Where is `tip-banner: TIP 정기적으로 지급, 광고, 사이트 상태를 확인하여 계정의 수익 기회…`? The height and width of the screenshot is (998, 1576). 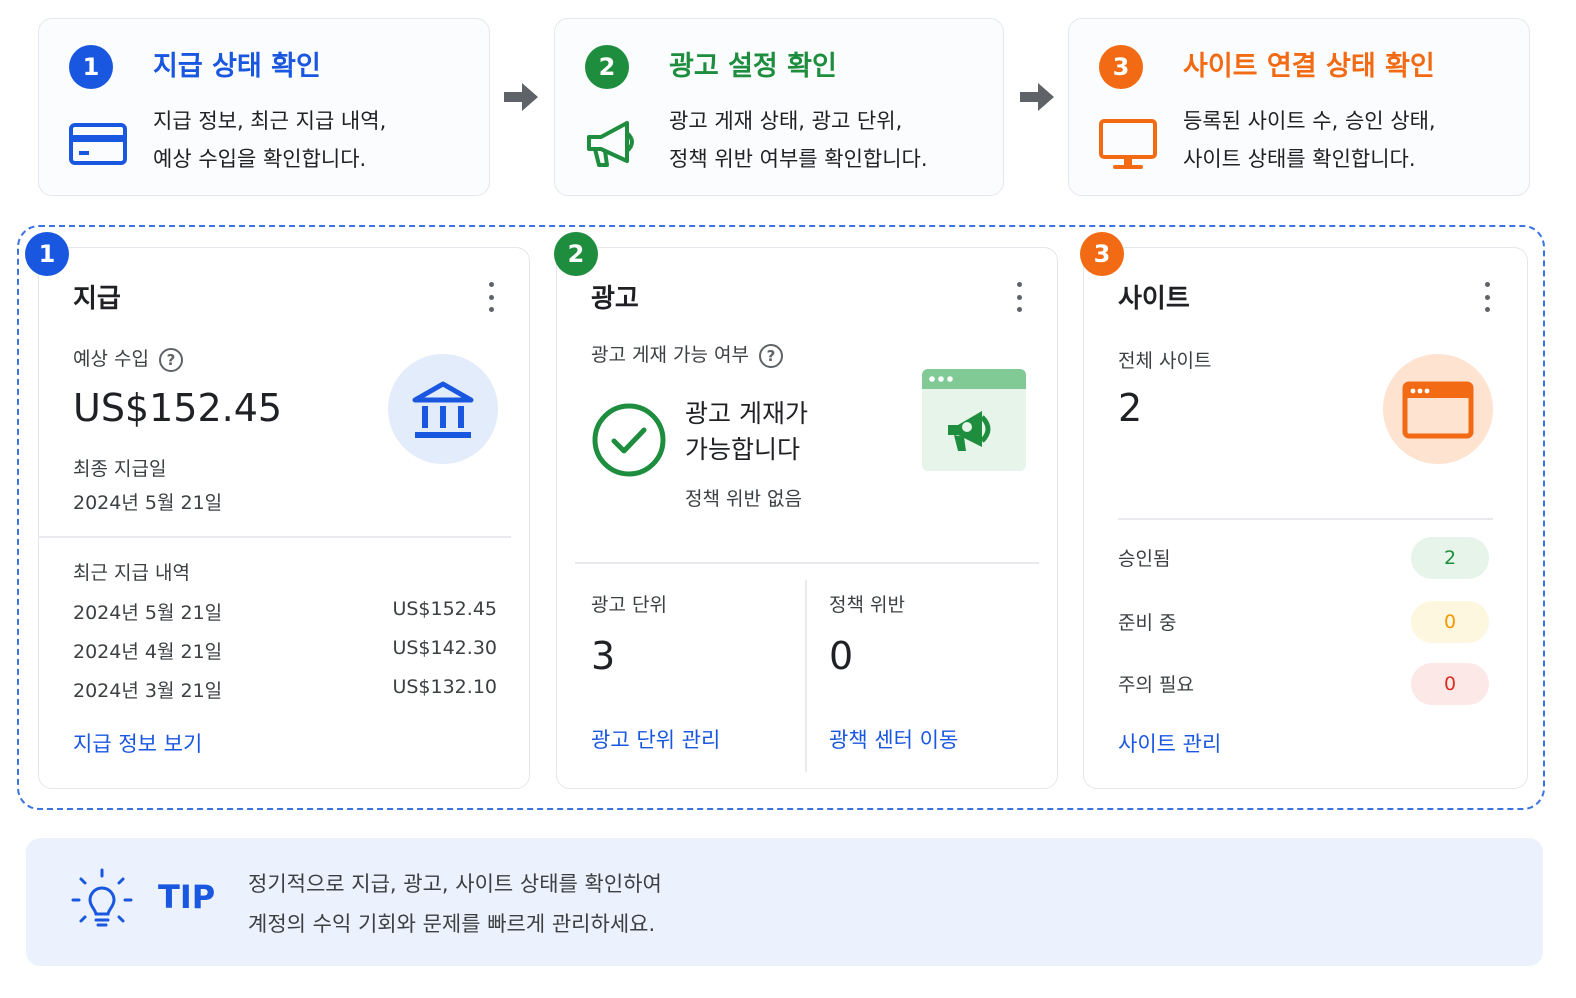
tip-banner: TIP 정기적으로 지급, 광고, 사이트 상태를 확인하여 계정의 수익 기회… is located at coordinates (784, 902).